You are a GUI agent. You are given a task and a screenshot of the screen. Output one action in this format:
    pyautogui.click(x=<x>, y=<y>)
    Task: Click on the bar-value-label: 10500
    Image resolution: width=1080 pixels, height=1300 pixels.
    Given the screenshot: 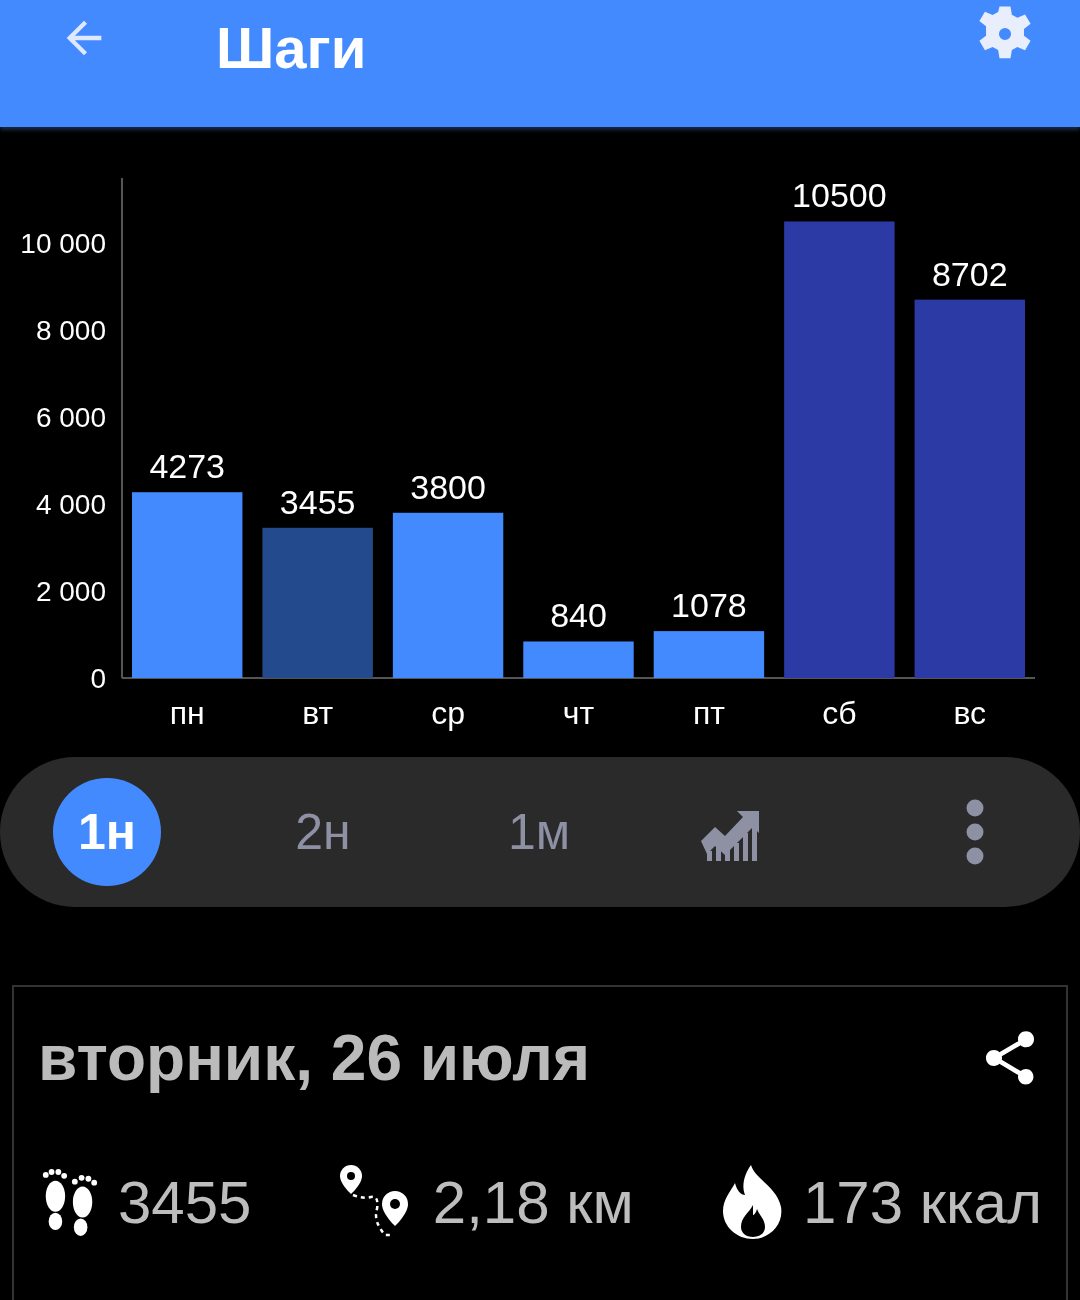 What is the action you would take?
    pyautogui.click(x=839, y=195)
    